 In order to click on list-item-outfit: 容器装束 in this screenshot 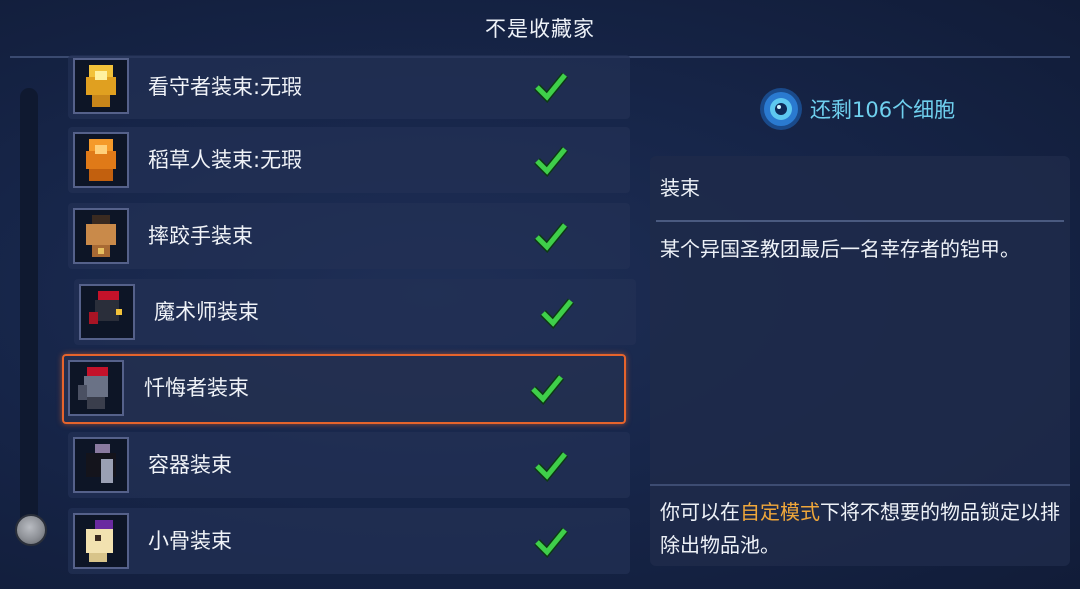, I will do `click(349, 465)`.